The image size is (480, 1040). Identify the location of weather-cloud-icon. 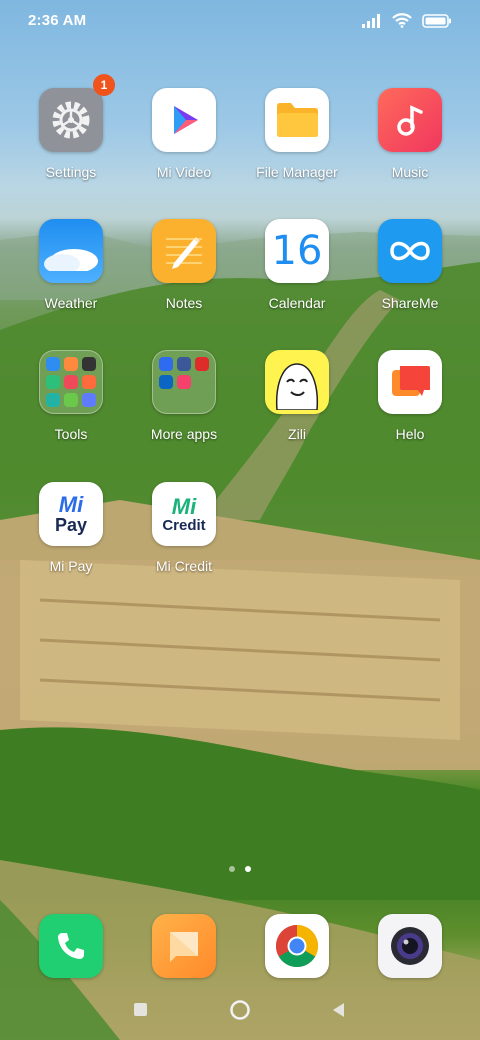
(71, 251).